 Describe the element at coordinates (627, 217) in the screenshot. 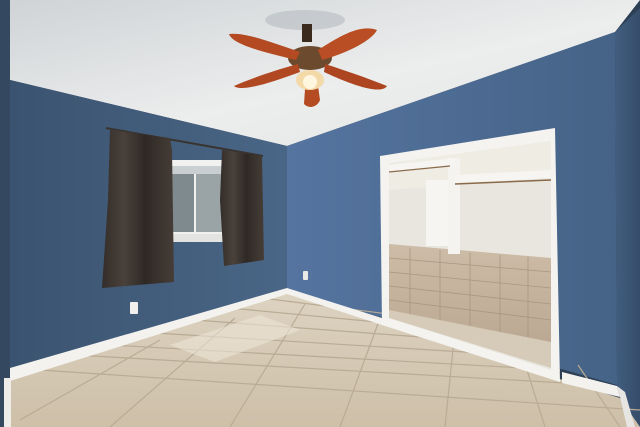

I see `right-wall` at that location.